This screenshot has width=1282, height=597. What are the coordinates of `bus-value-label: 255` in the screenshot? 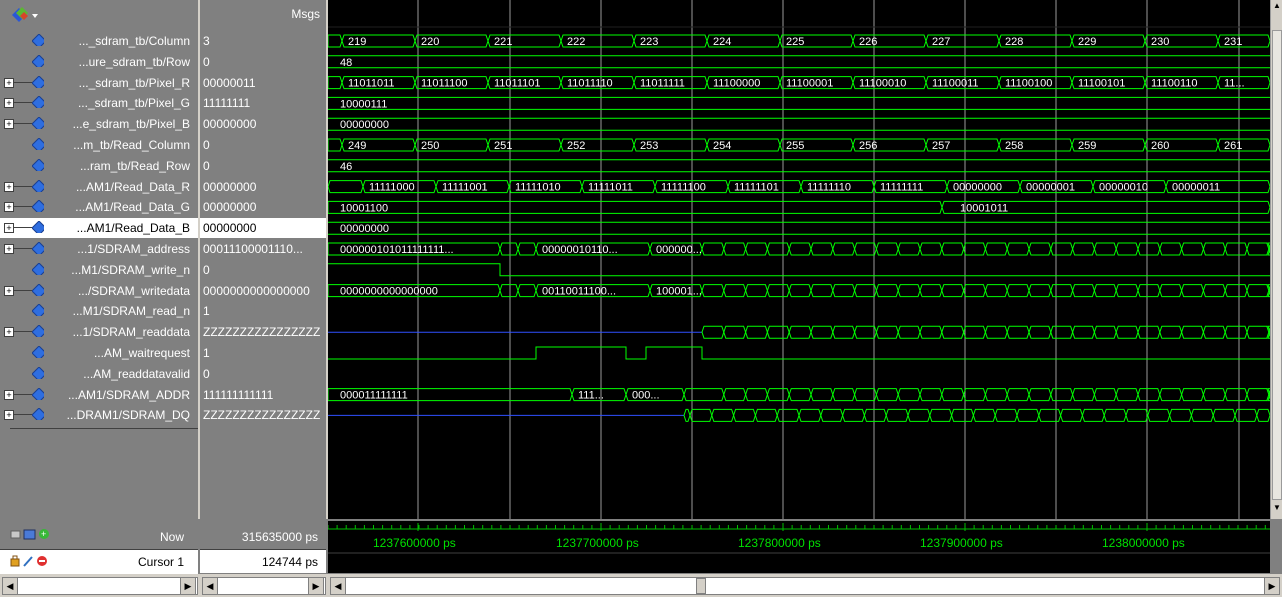 It's located at (795, 146).